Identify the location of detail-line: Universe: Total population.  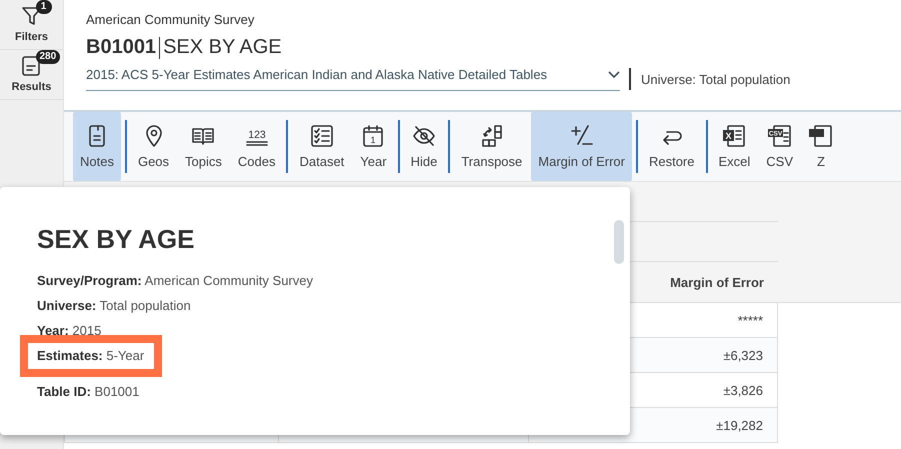
(114, 305).